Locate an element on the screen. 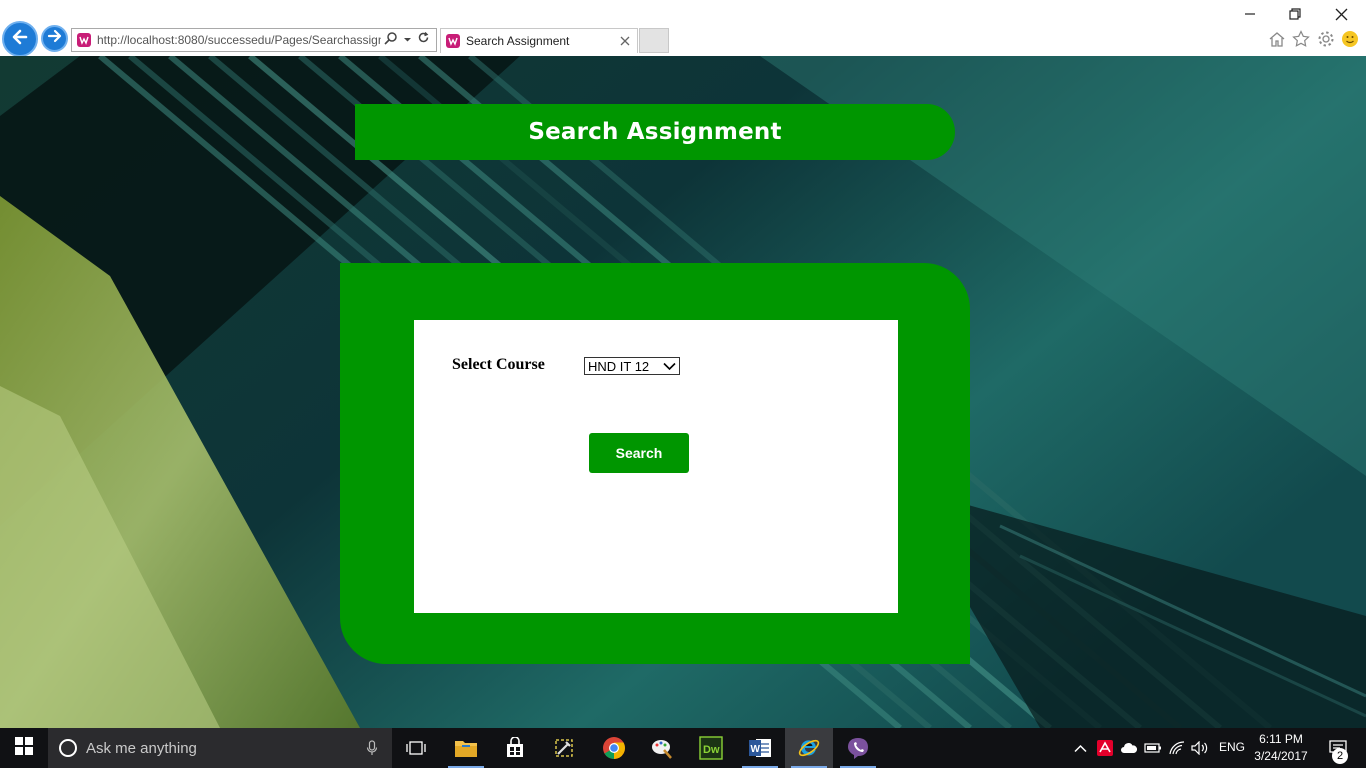 This screenshot has width=1366, height=768. taskbar-chrome is located at coordinates (614, 748).